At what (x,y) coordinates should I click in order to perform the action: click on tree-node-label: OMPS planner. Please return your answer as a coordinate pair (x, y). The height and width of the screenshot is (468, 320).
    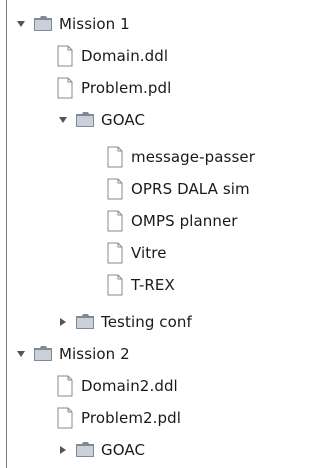
    Looking at the image, I should click on (184, 221).